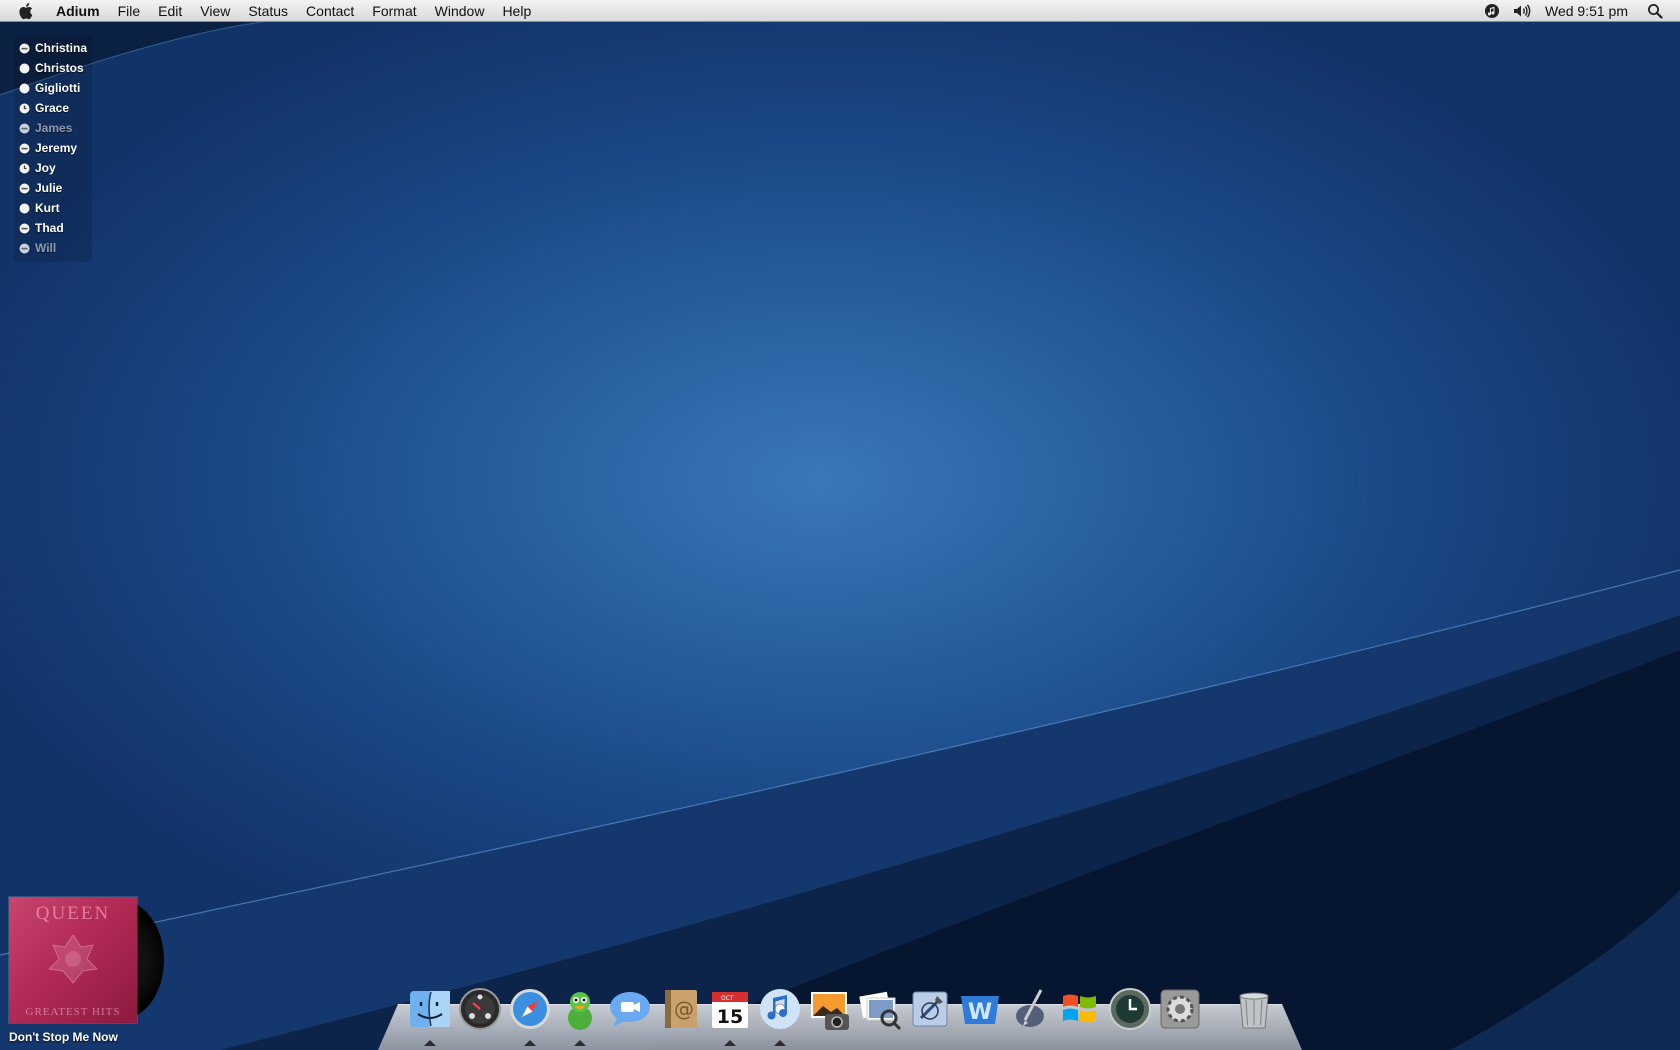 The image size is (1680, 1050). What do you see at coordinates (730, 1017) in the screenshot?
I see `ical-date: 15` at bounding box center [730, 1017].